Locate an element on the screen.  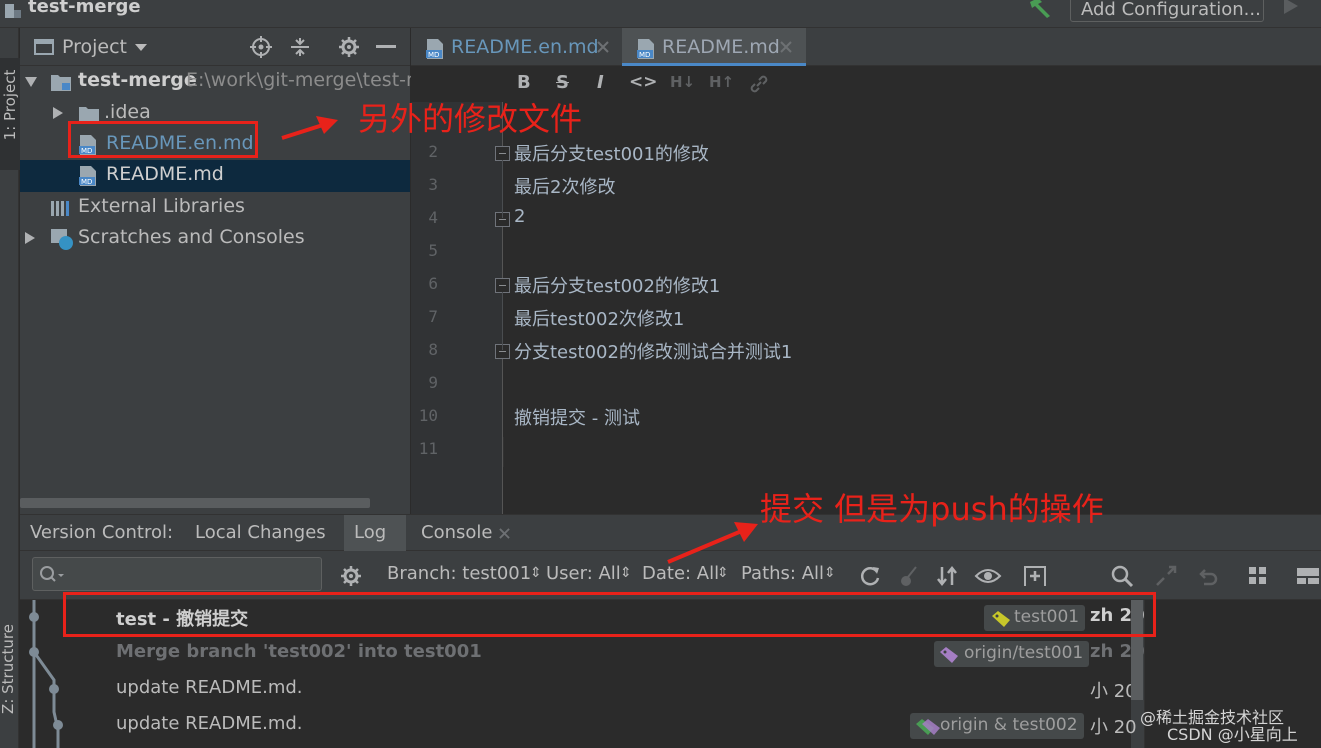
line-number: 2 is located at coordinates (433, 151).